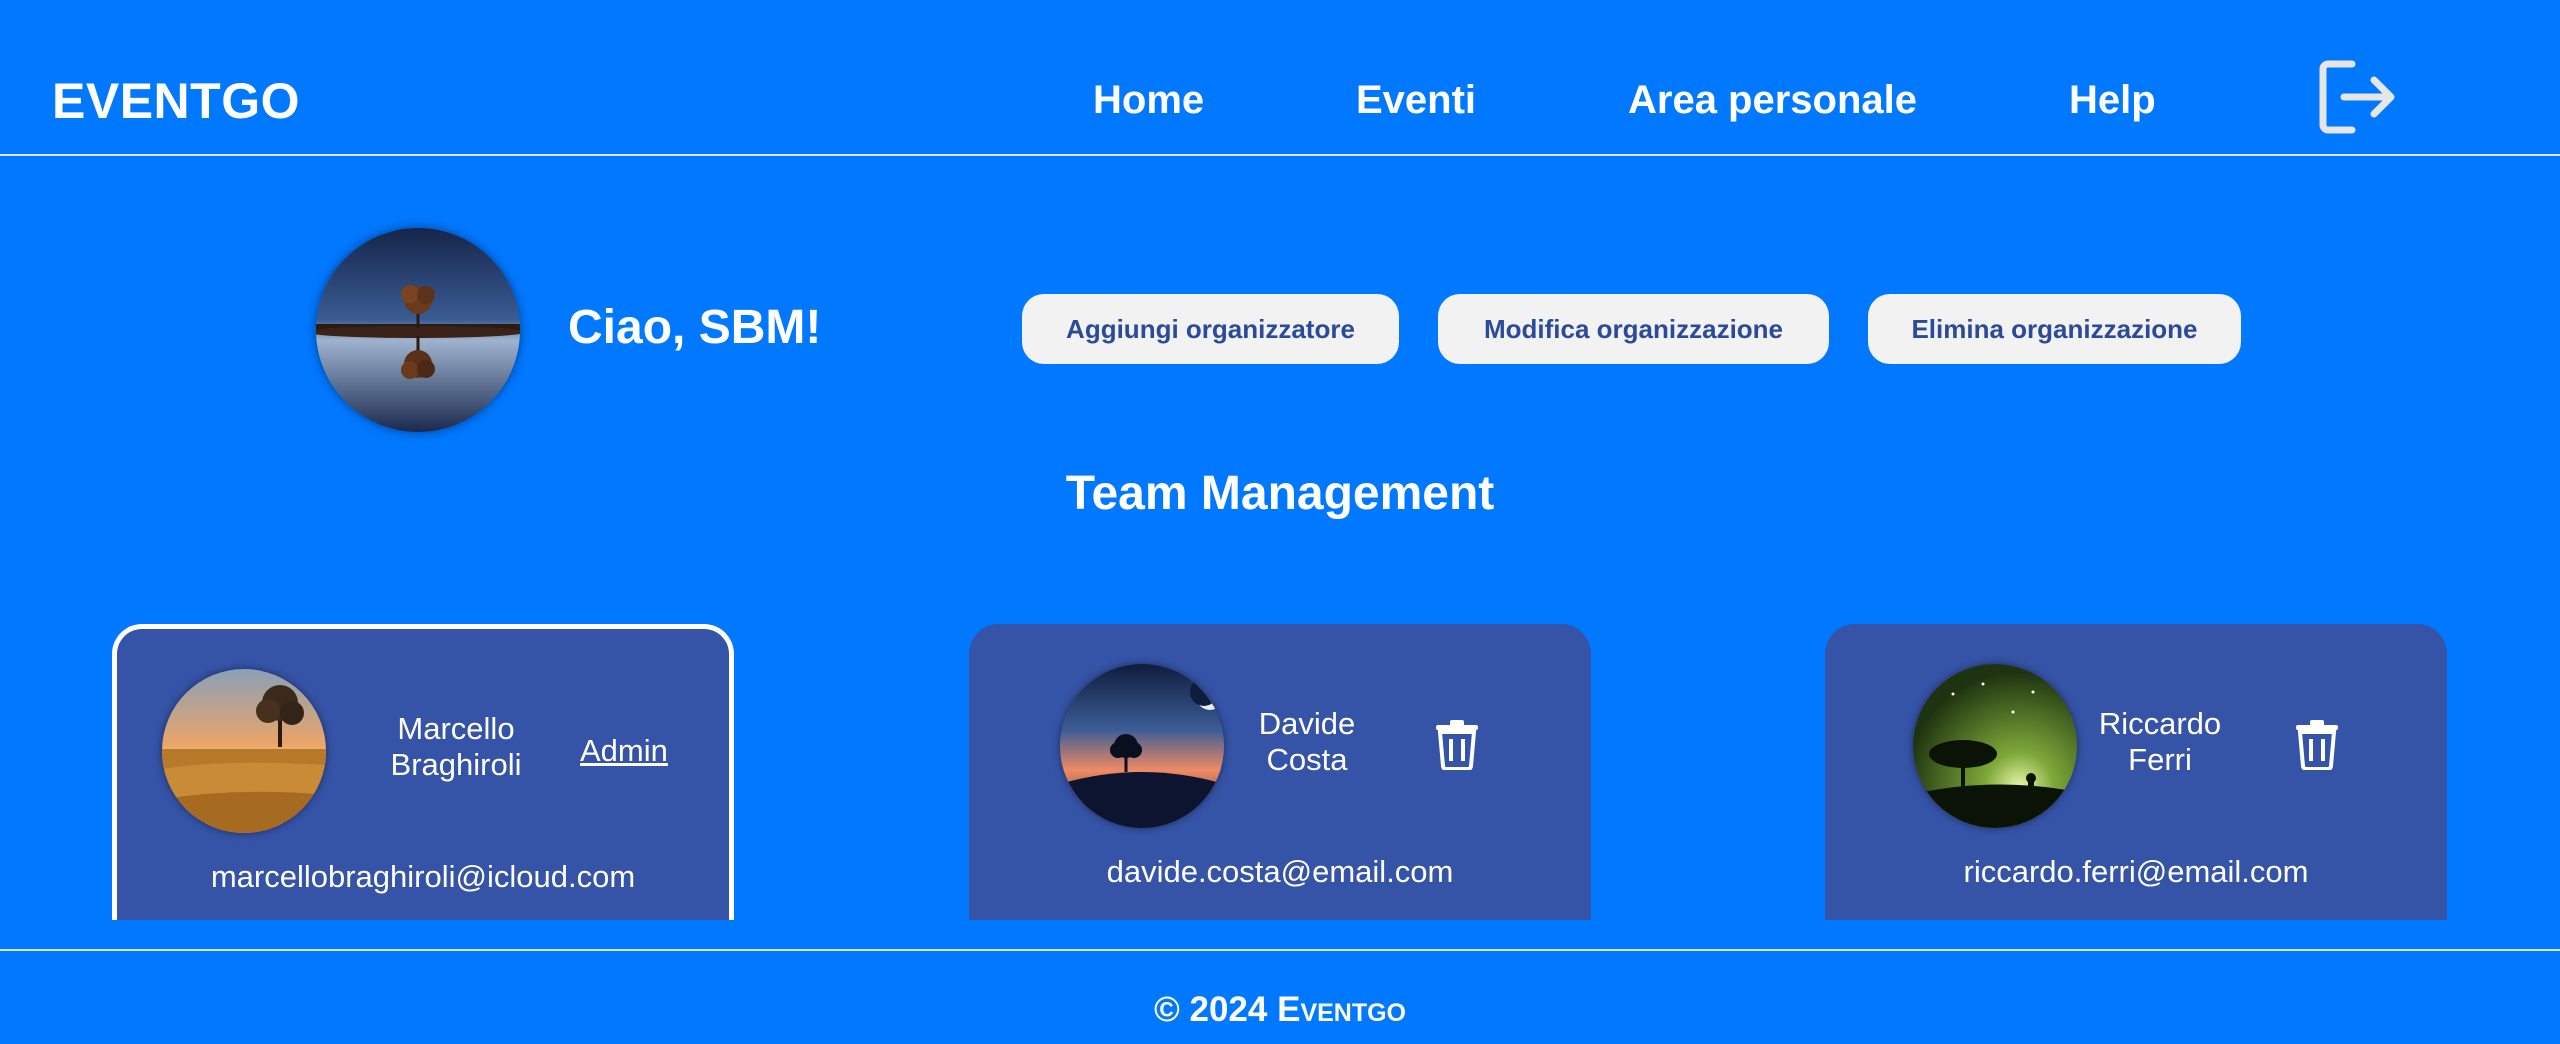  I want to click on member-first-name: Riccardo, so click(2160, 723).